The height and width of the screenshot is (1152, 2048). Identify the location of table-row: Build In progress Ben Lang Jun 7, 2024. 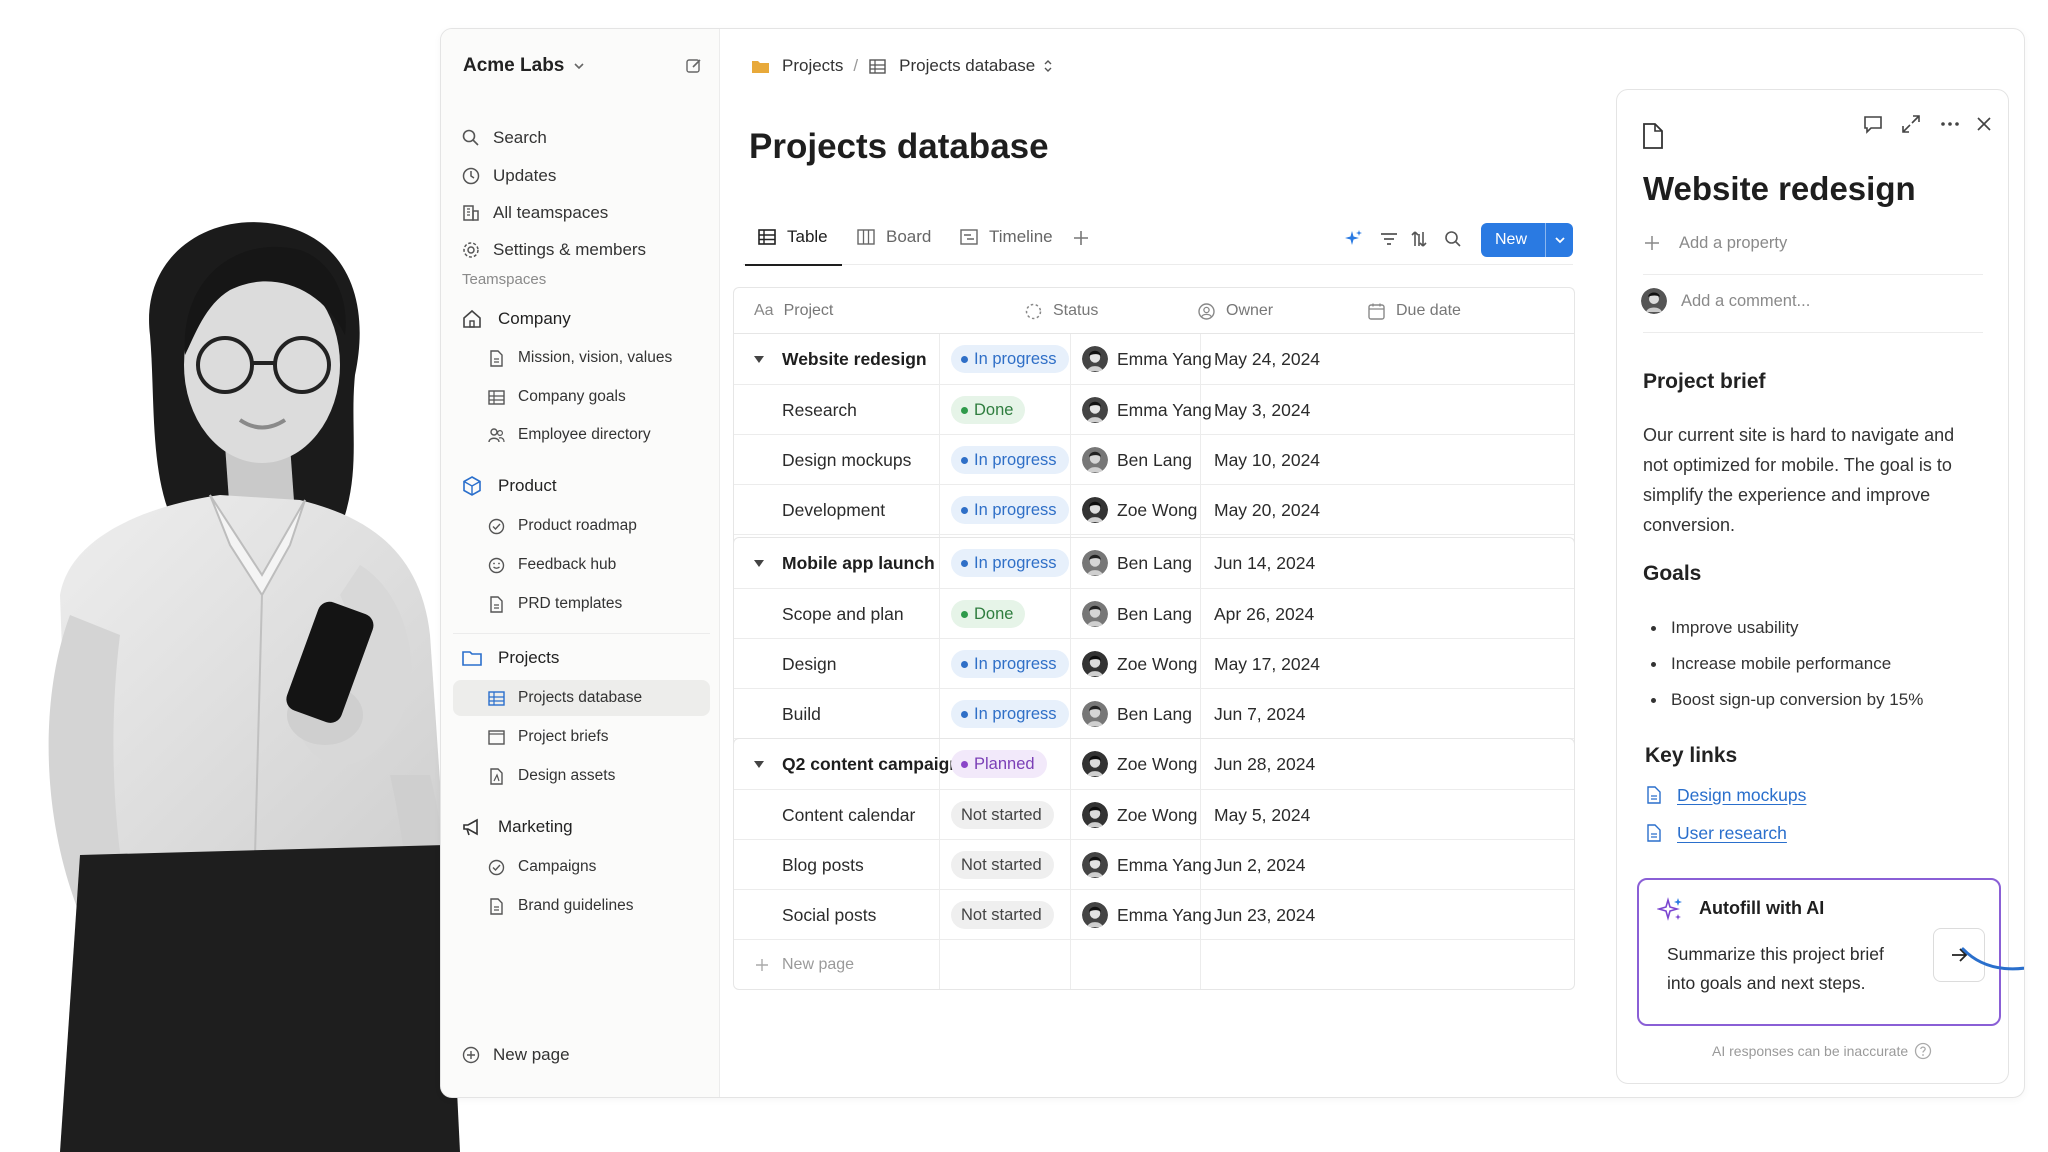
(1154, 713).